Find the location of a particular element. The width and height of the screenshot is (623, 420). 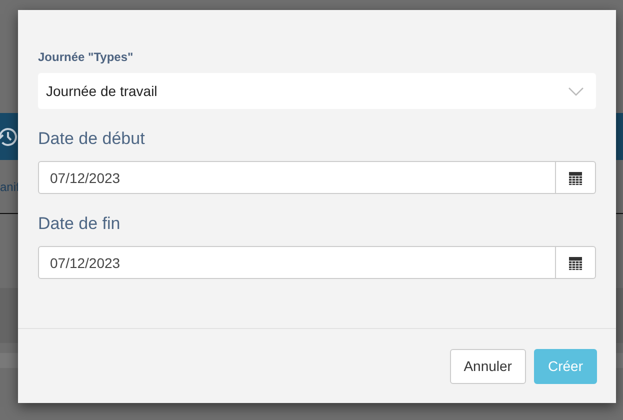

type-select: Journée de travail is located at coordinates (317, 91).